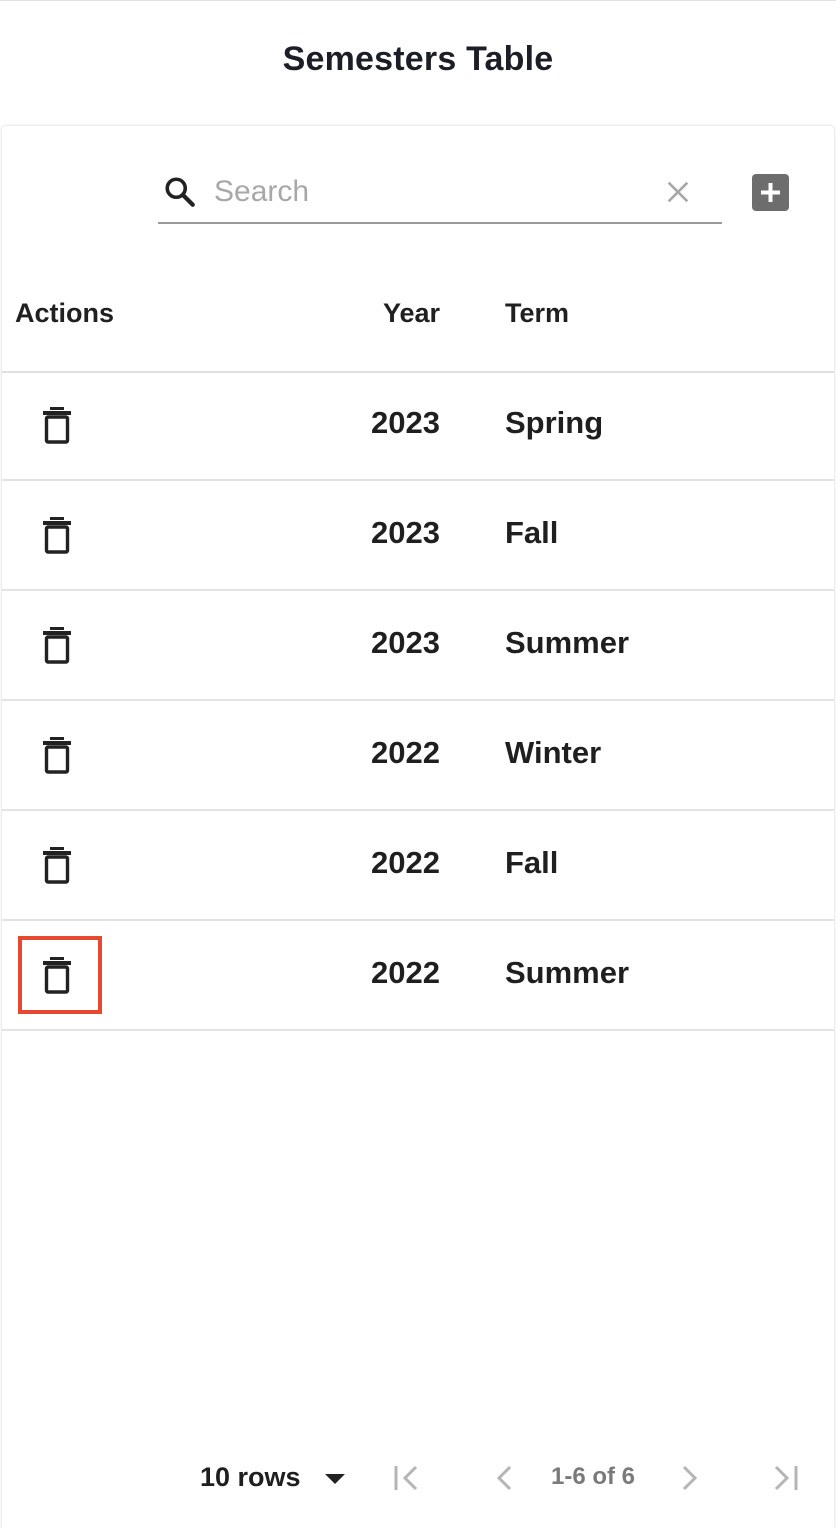  I want to click on term-cell: Winter, so click(553, 752).